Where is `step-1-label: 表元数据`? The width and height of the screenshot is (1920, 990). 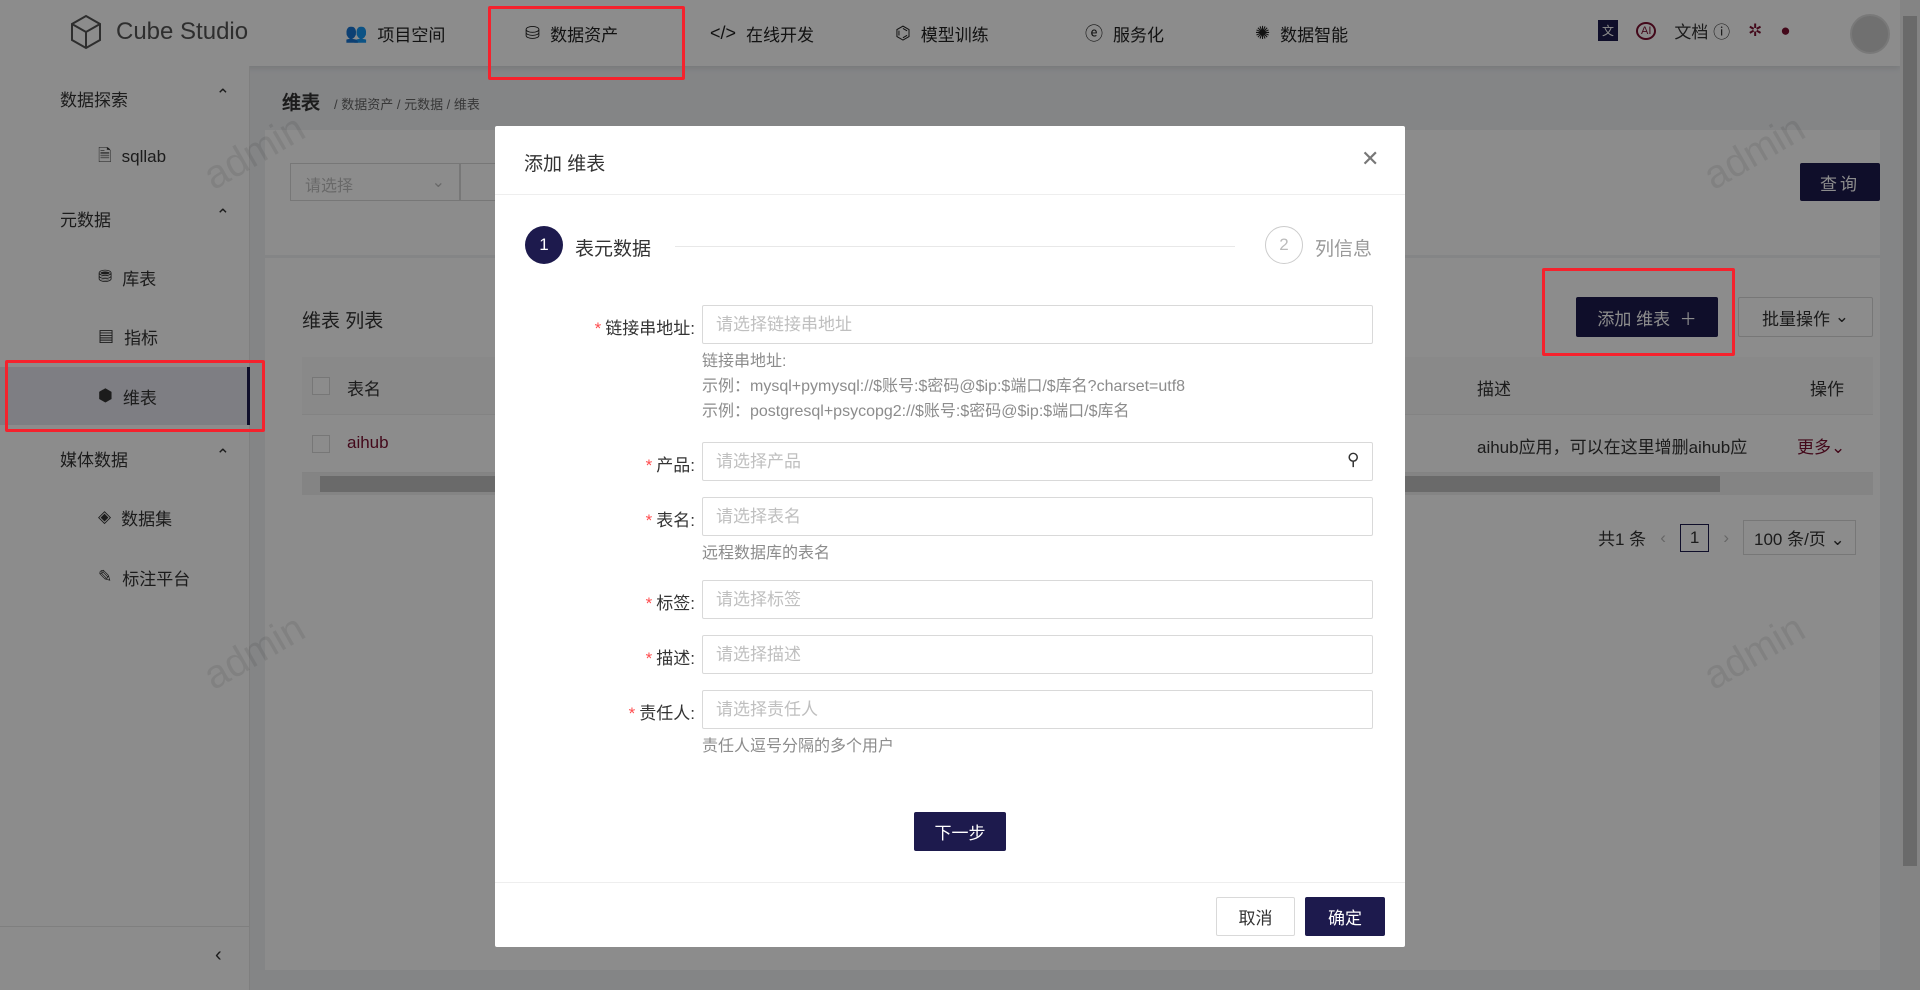
step-1-label: 表元数据 is located at coordinates (613, 249).